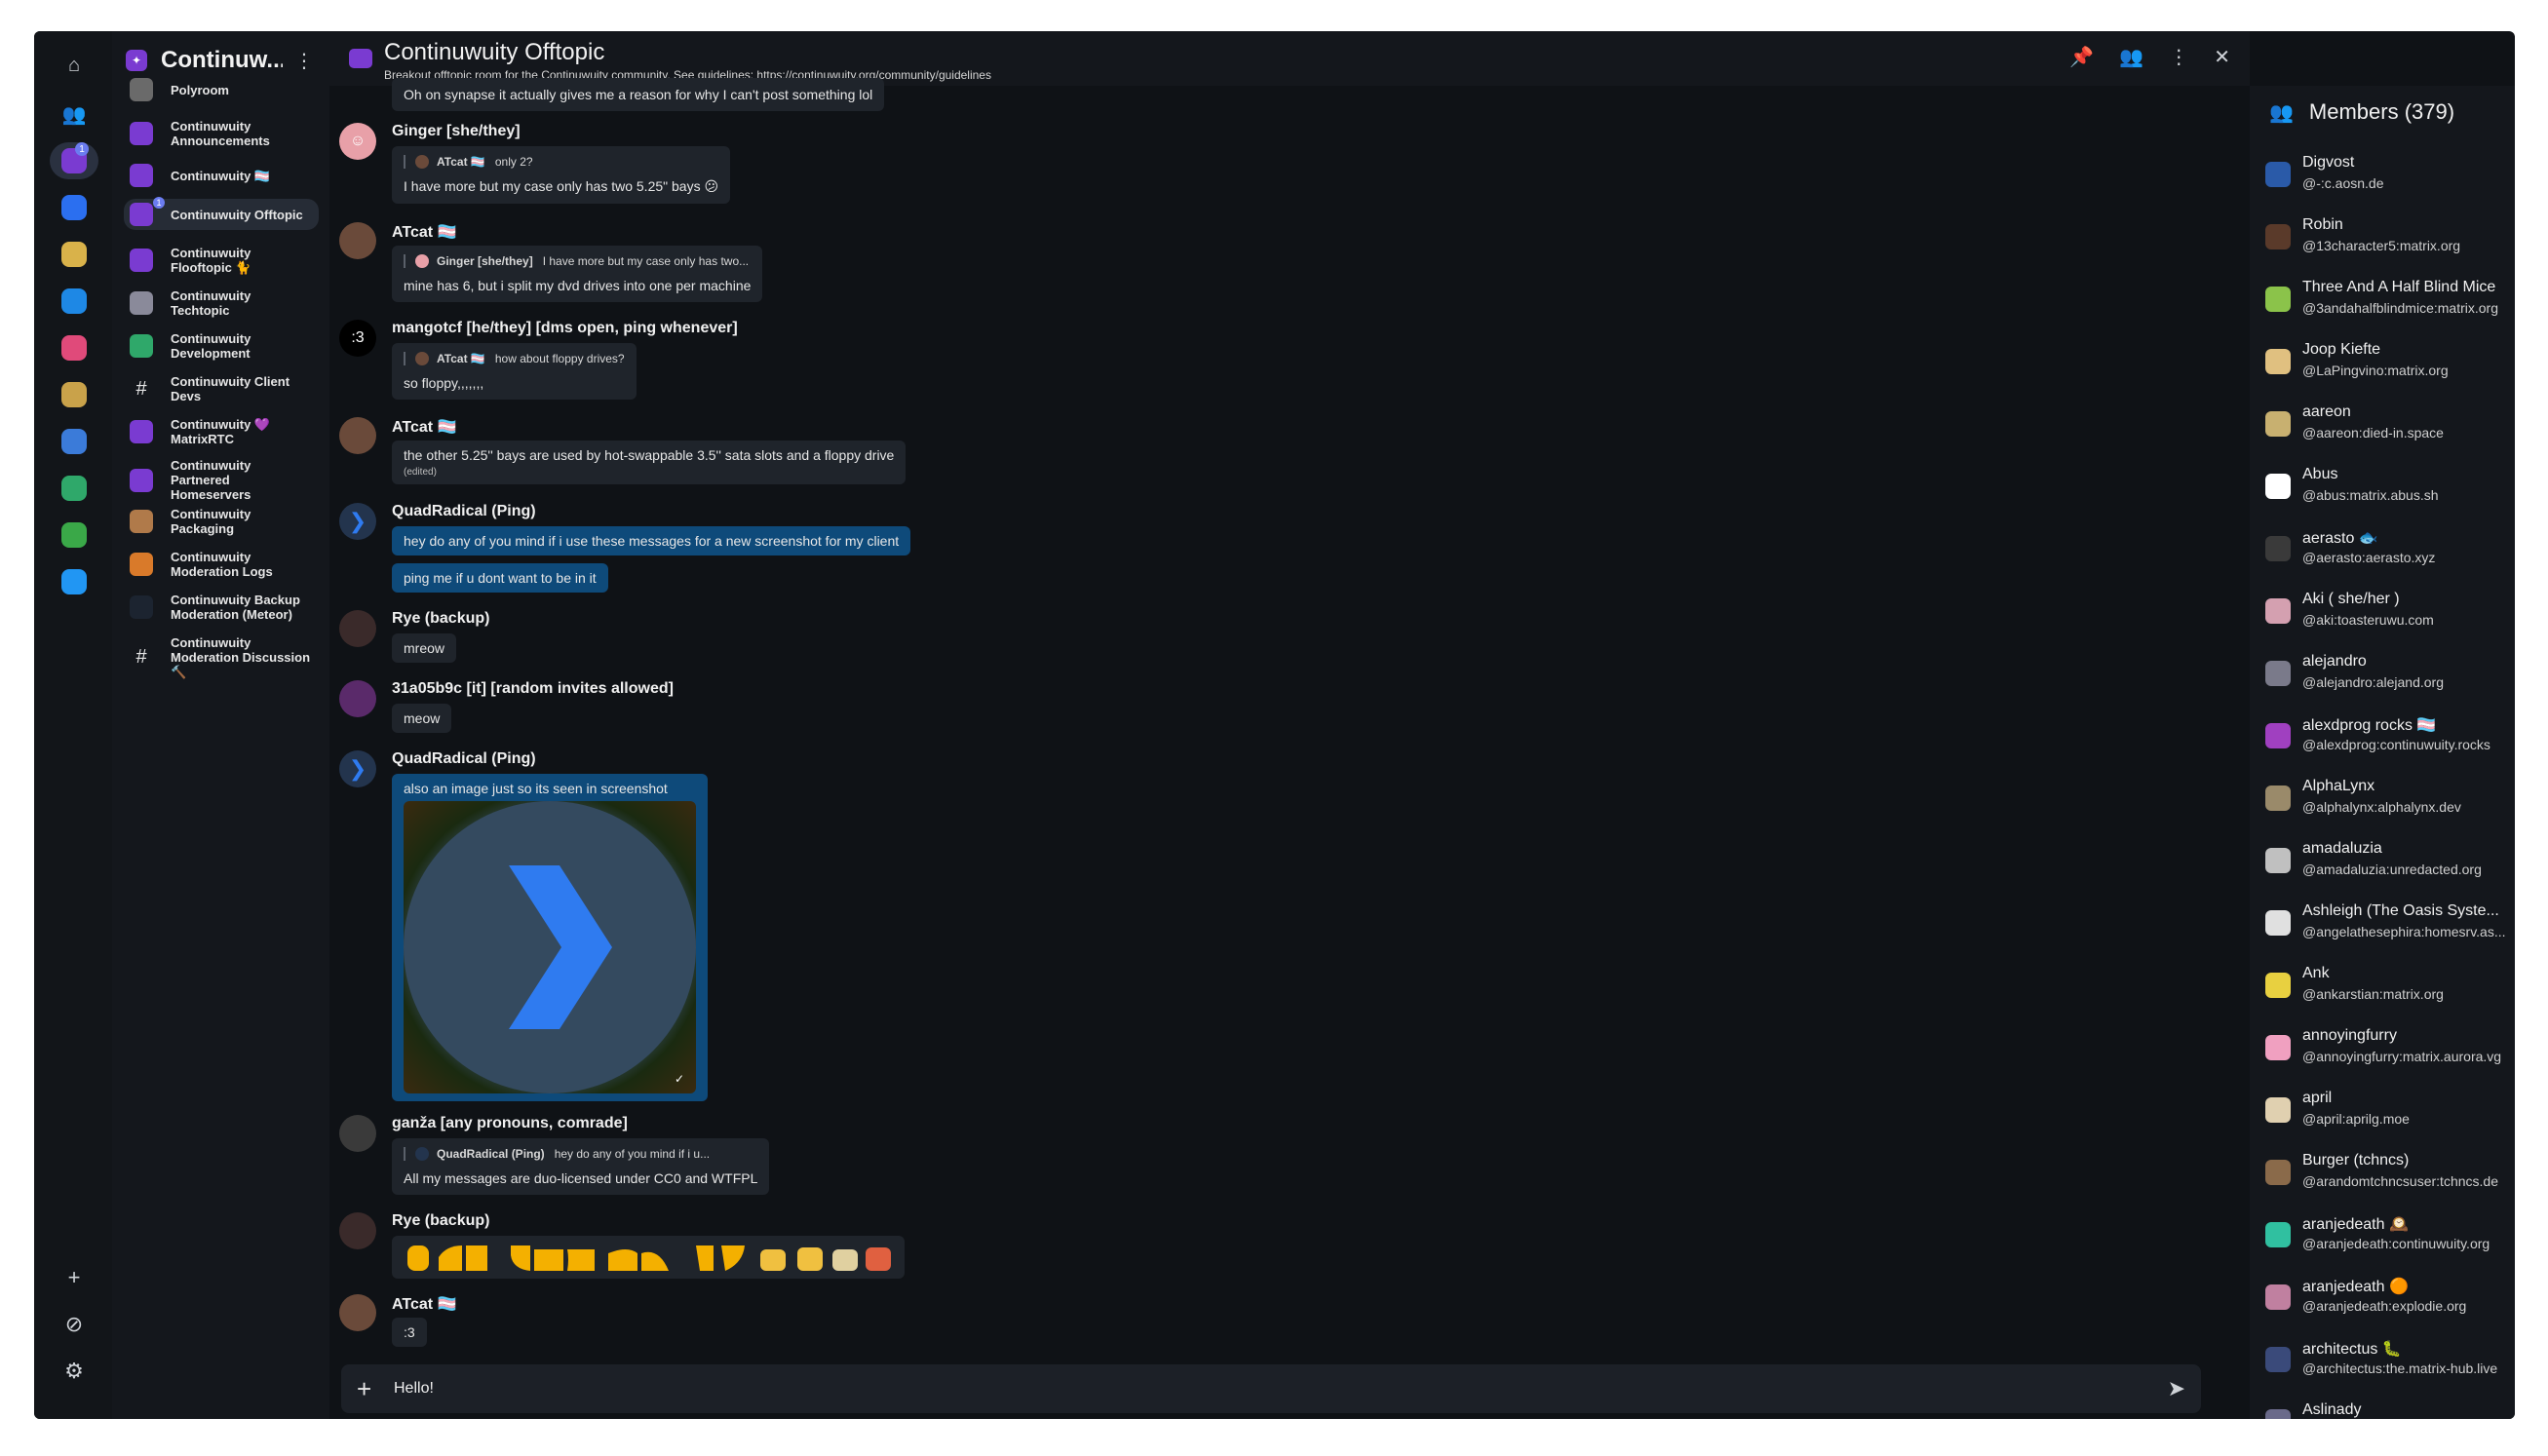  What do you see at coordinates (221, 345) in the screenshot?
I see `room-item: Continuwuity Development` at bounding box center [221, 345].